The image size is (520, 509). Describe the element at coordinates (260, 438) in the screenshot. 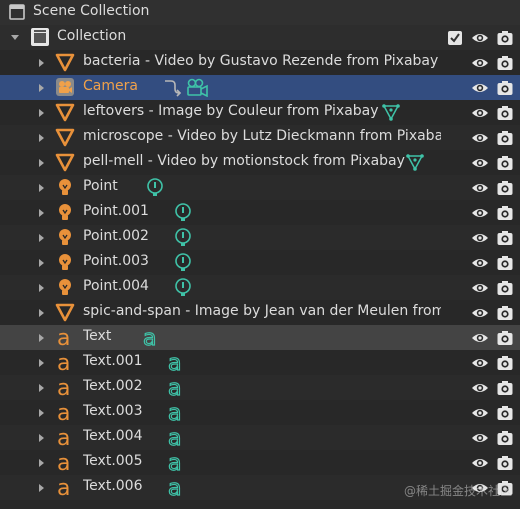

I see `outliner-row: a Text.004 a` at that location.